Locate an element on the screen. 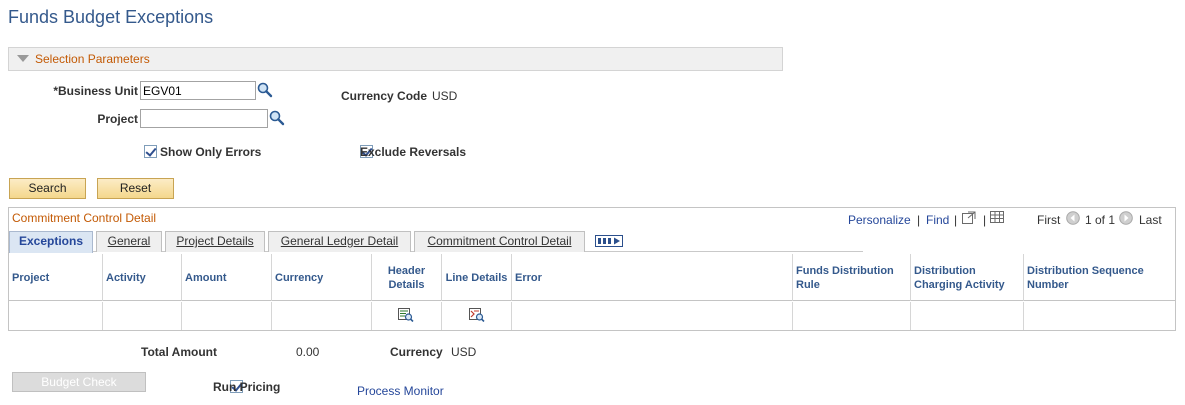  col-header-currency: Currency is located at coordinates (322, 277).